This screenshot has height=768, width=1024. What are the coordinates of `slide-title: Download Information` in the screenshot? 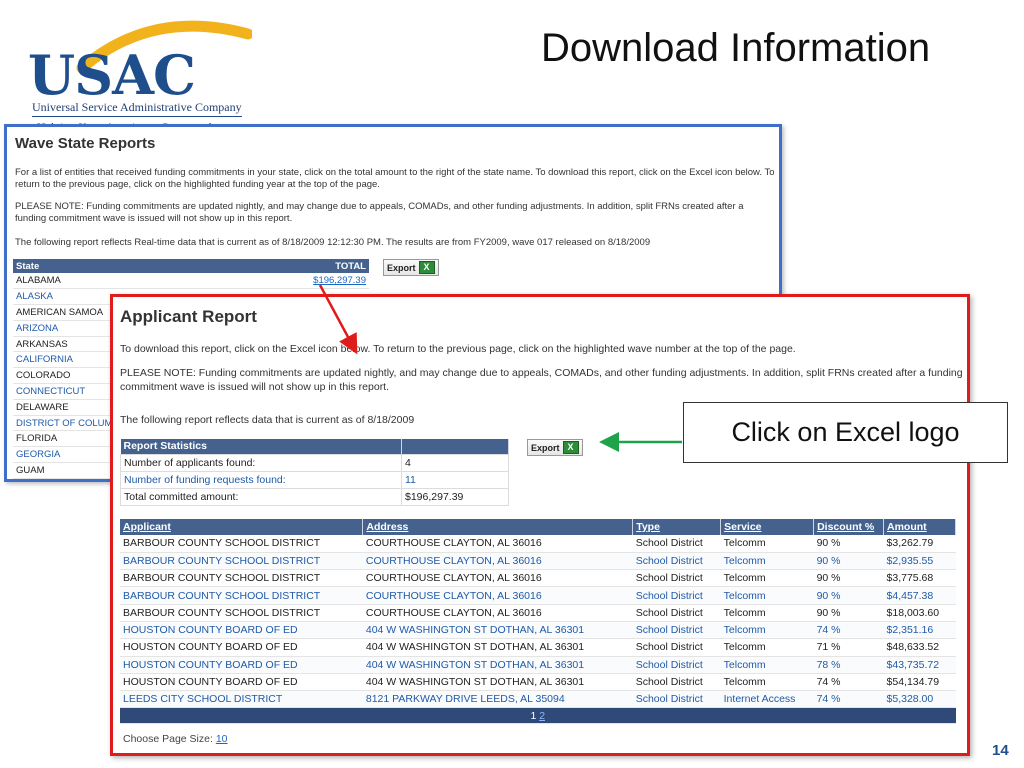 It's located at (736, 48).